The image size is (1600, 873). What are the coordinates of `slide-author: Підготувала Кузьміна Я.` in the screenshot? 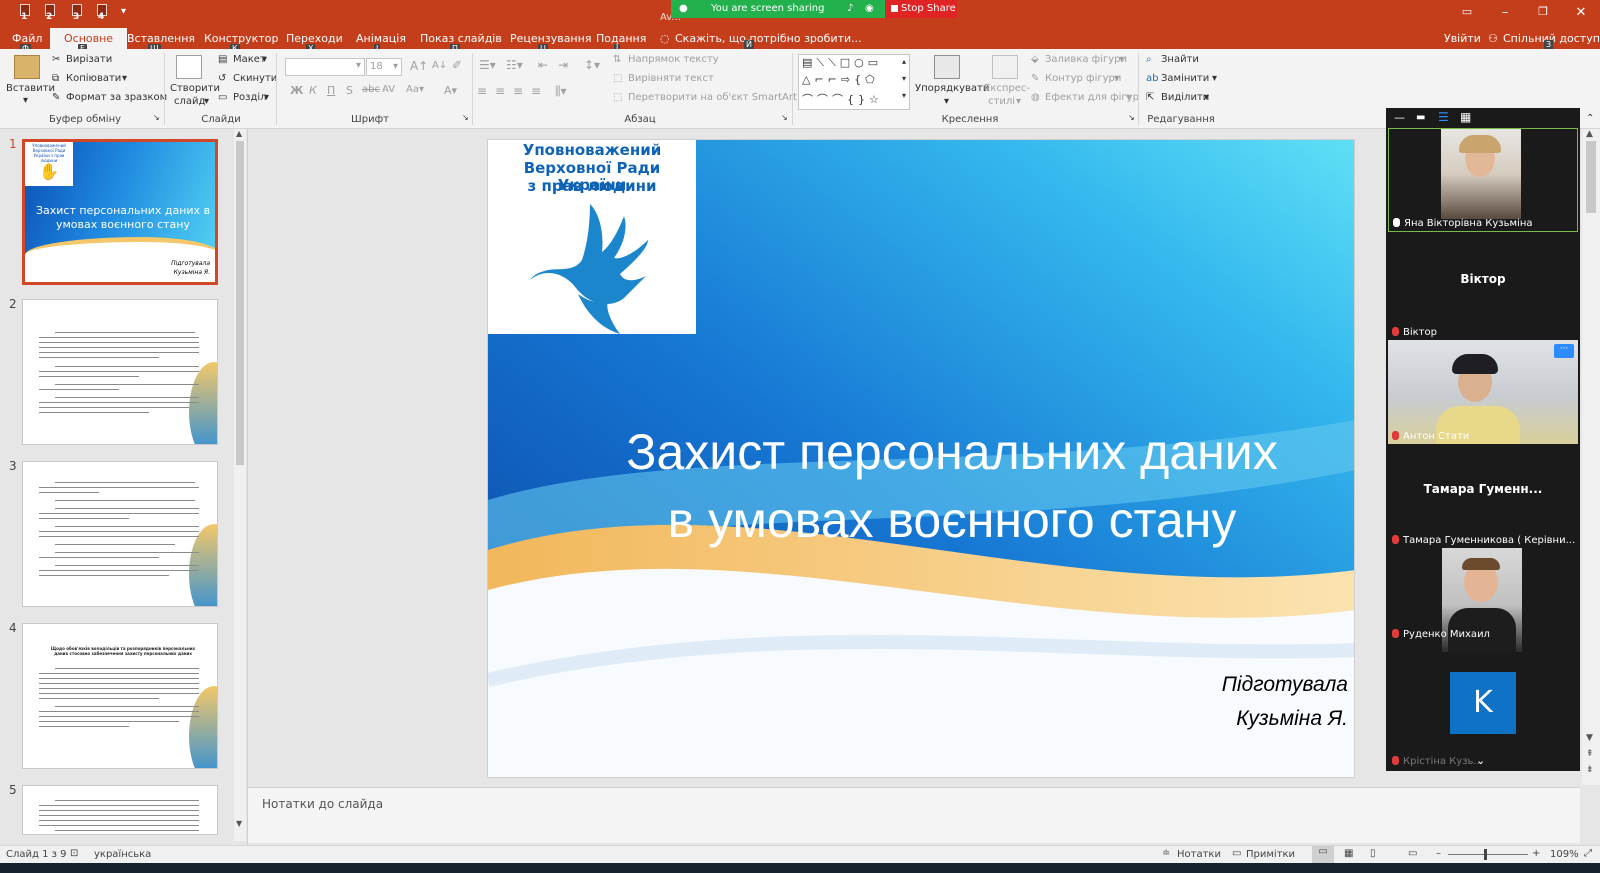 It's located at (1285, 702).